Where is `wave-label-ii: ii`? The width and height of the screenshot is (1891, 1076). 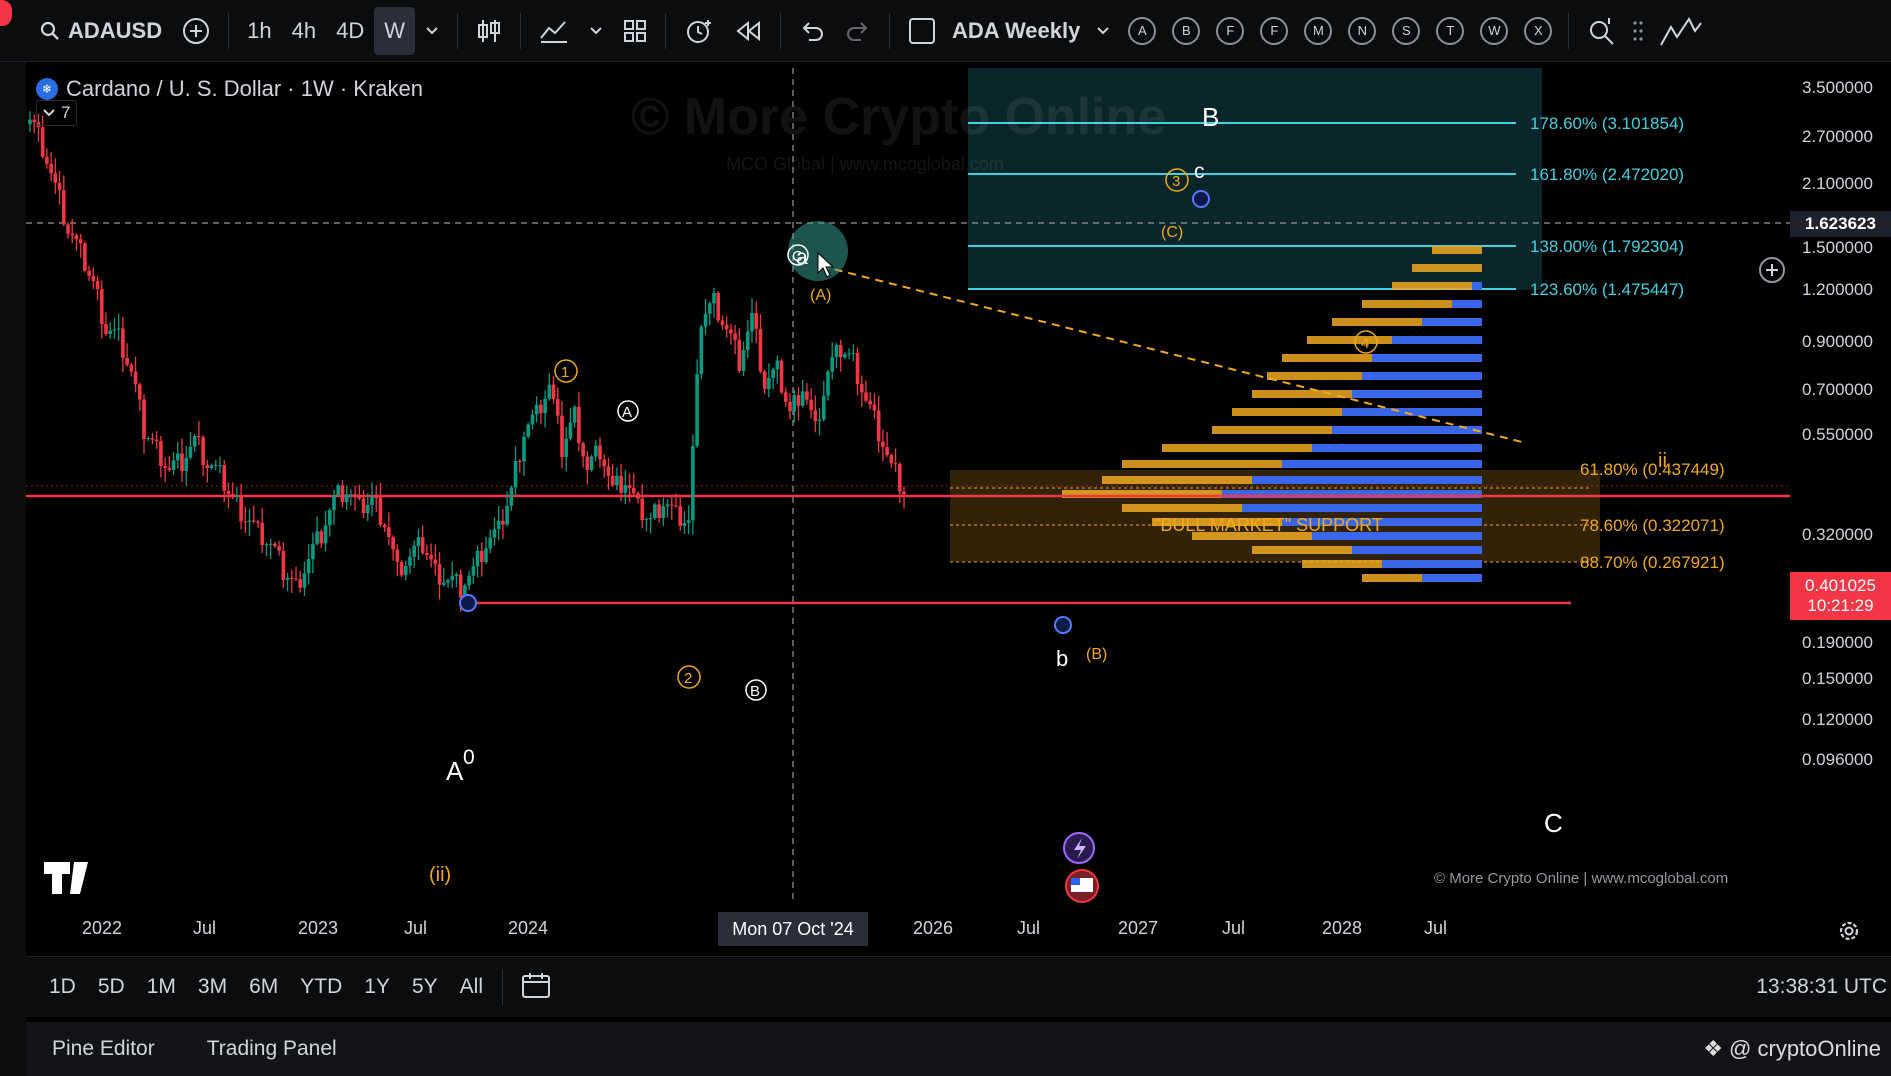 wave-label-ii: ii is located at coordinates (1662, 461).